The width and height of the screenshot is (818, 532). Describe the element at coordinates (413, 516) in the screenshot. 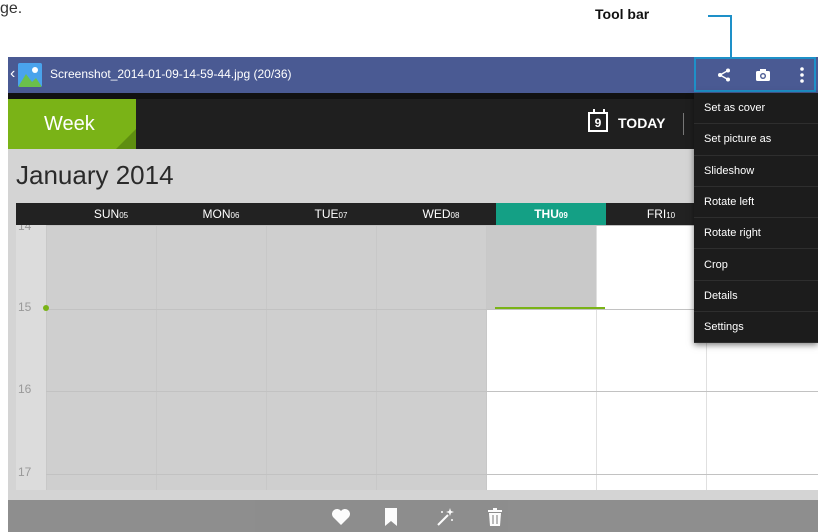

I see `photo-action-bar` at that location.